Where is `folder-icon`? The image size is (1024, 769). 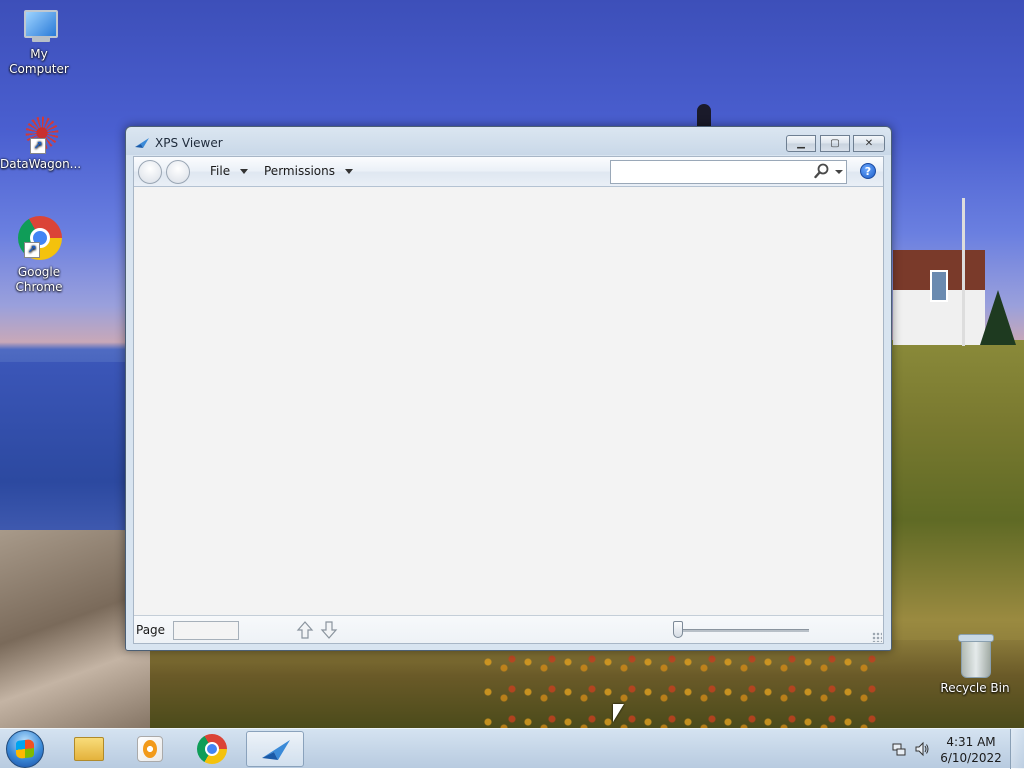 folder-icon is located at coordinates (89, 749).